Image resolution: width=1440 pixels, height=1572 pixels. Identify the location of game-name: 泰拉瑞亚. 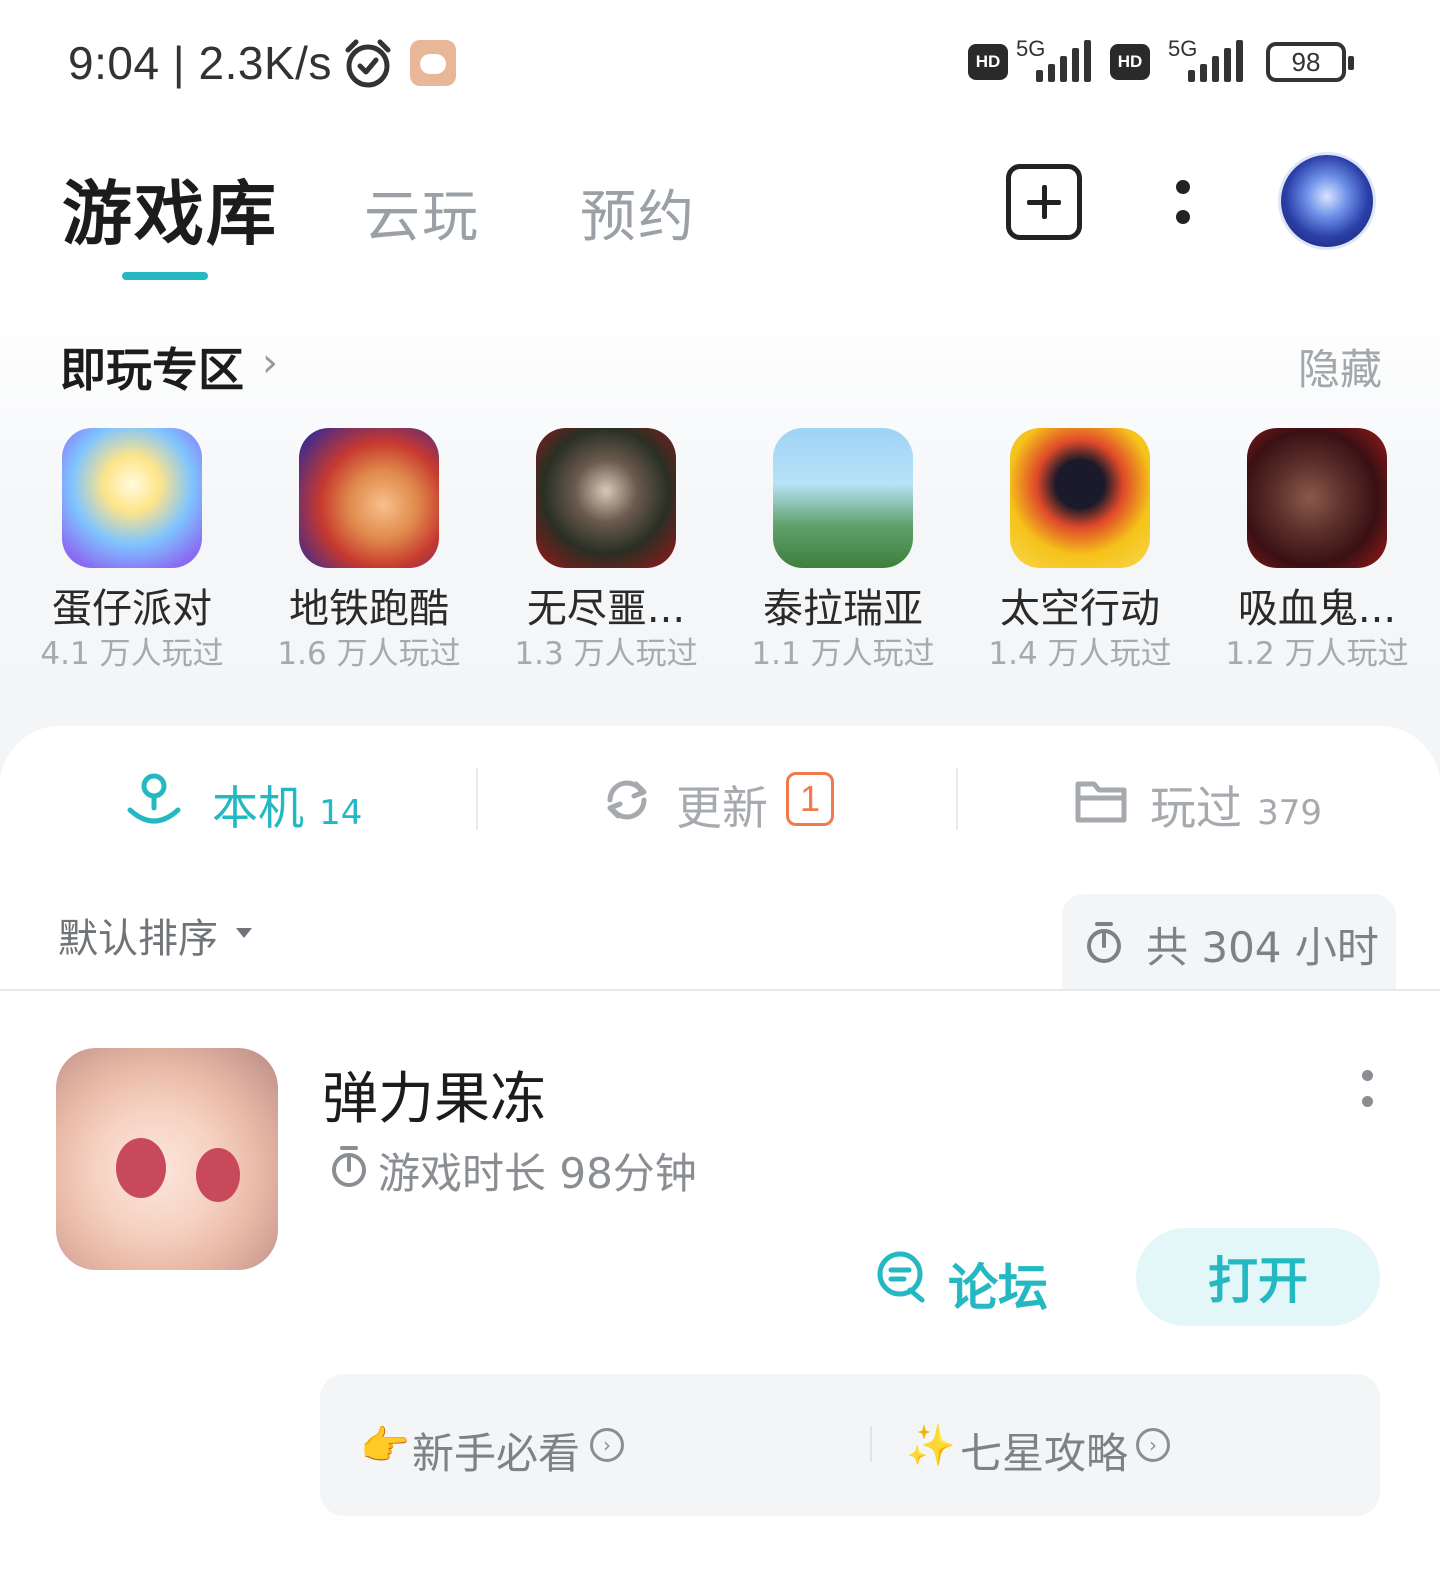
(843, 609).